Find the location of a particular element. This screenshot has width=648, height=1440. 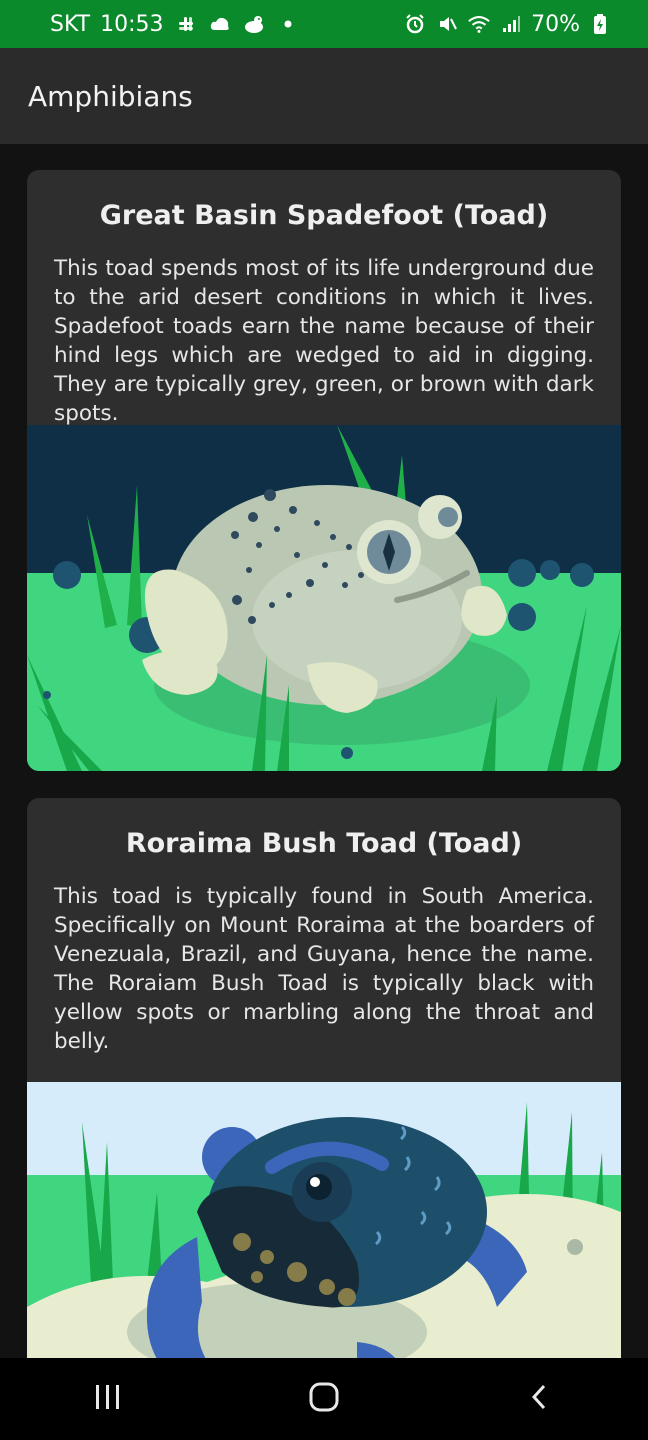

status-left: SKT 10:53 is located at coordinates (175, 24).